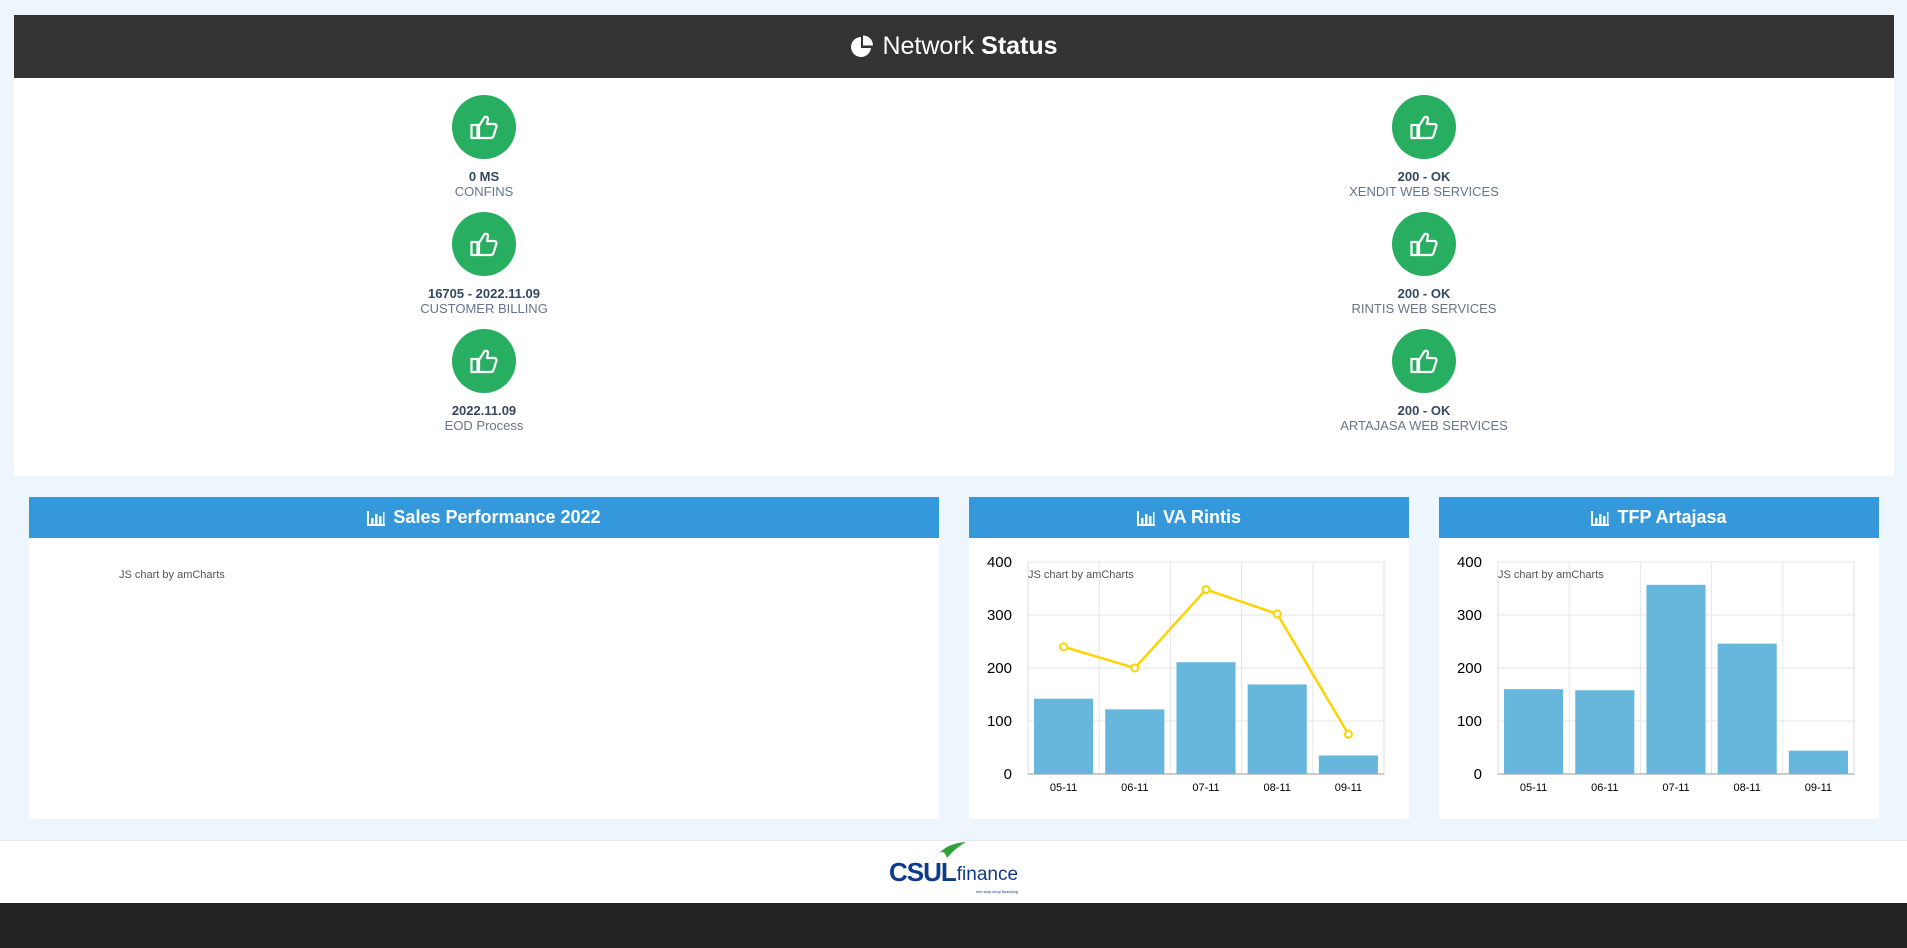 The height and width of the screenshot is (948, 1907). I want to click on sales-performance-header: Sales Performance 2022, so click(484, 517).